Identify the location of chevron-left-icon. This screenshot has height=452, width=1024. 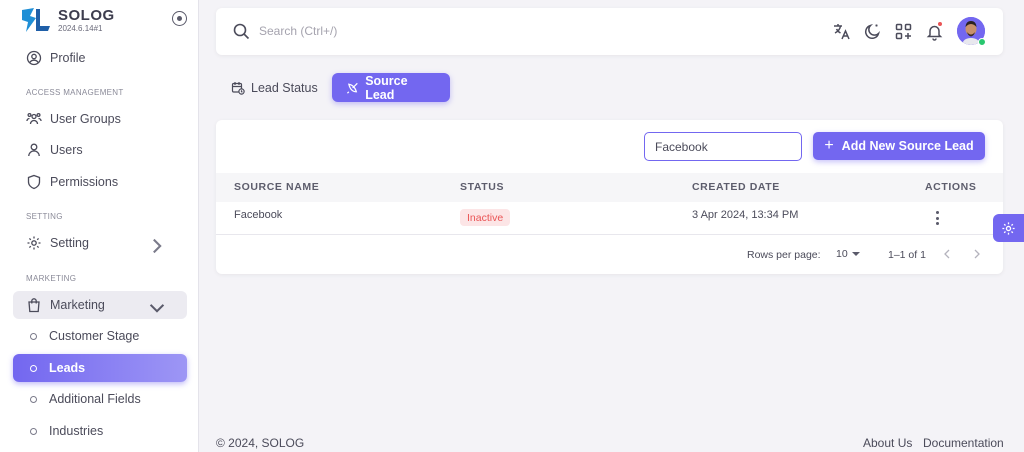
(947, 254).